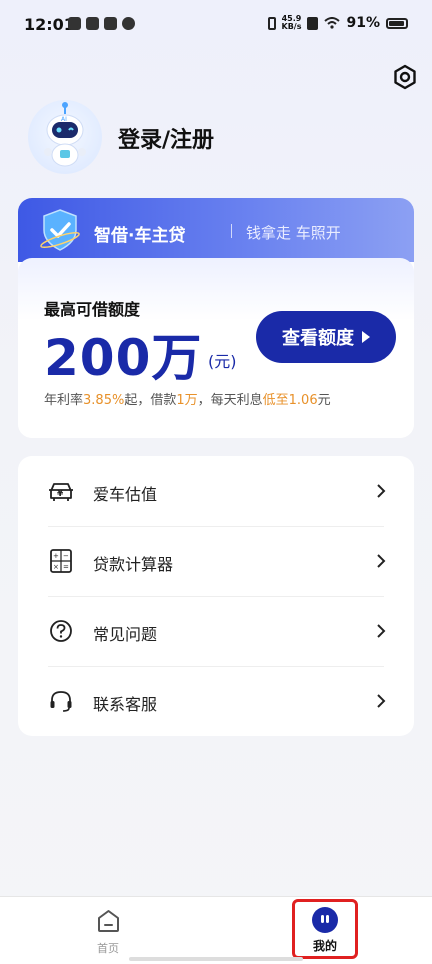 This screenshot has height=964, width=432. I want to click on shield-check-icon, so click(60, 230).